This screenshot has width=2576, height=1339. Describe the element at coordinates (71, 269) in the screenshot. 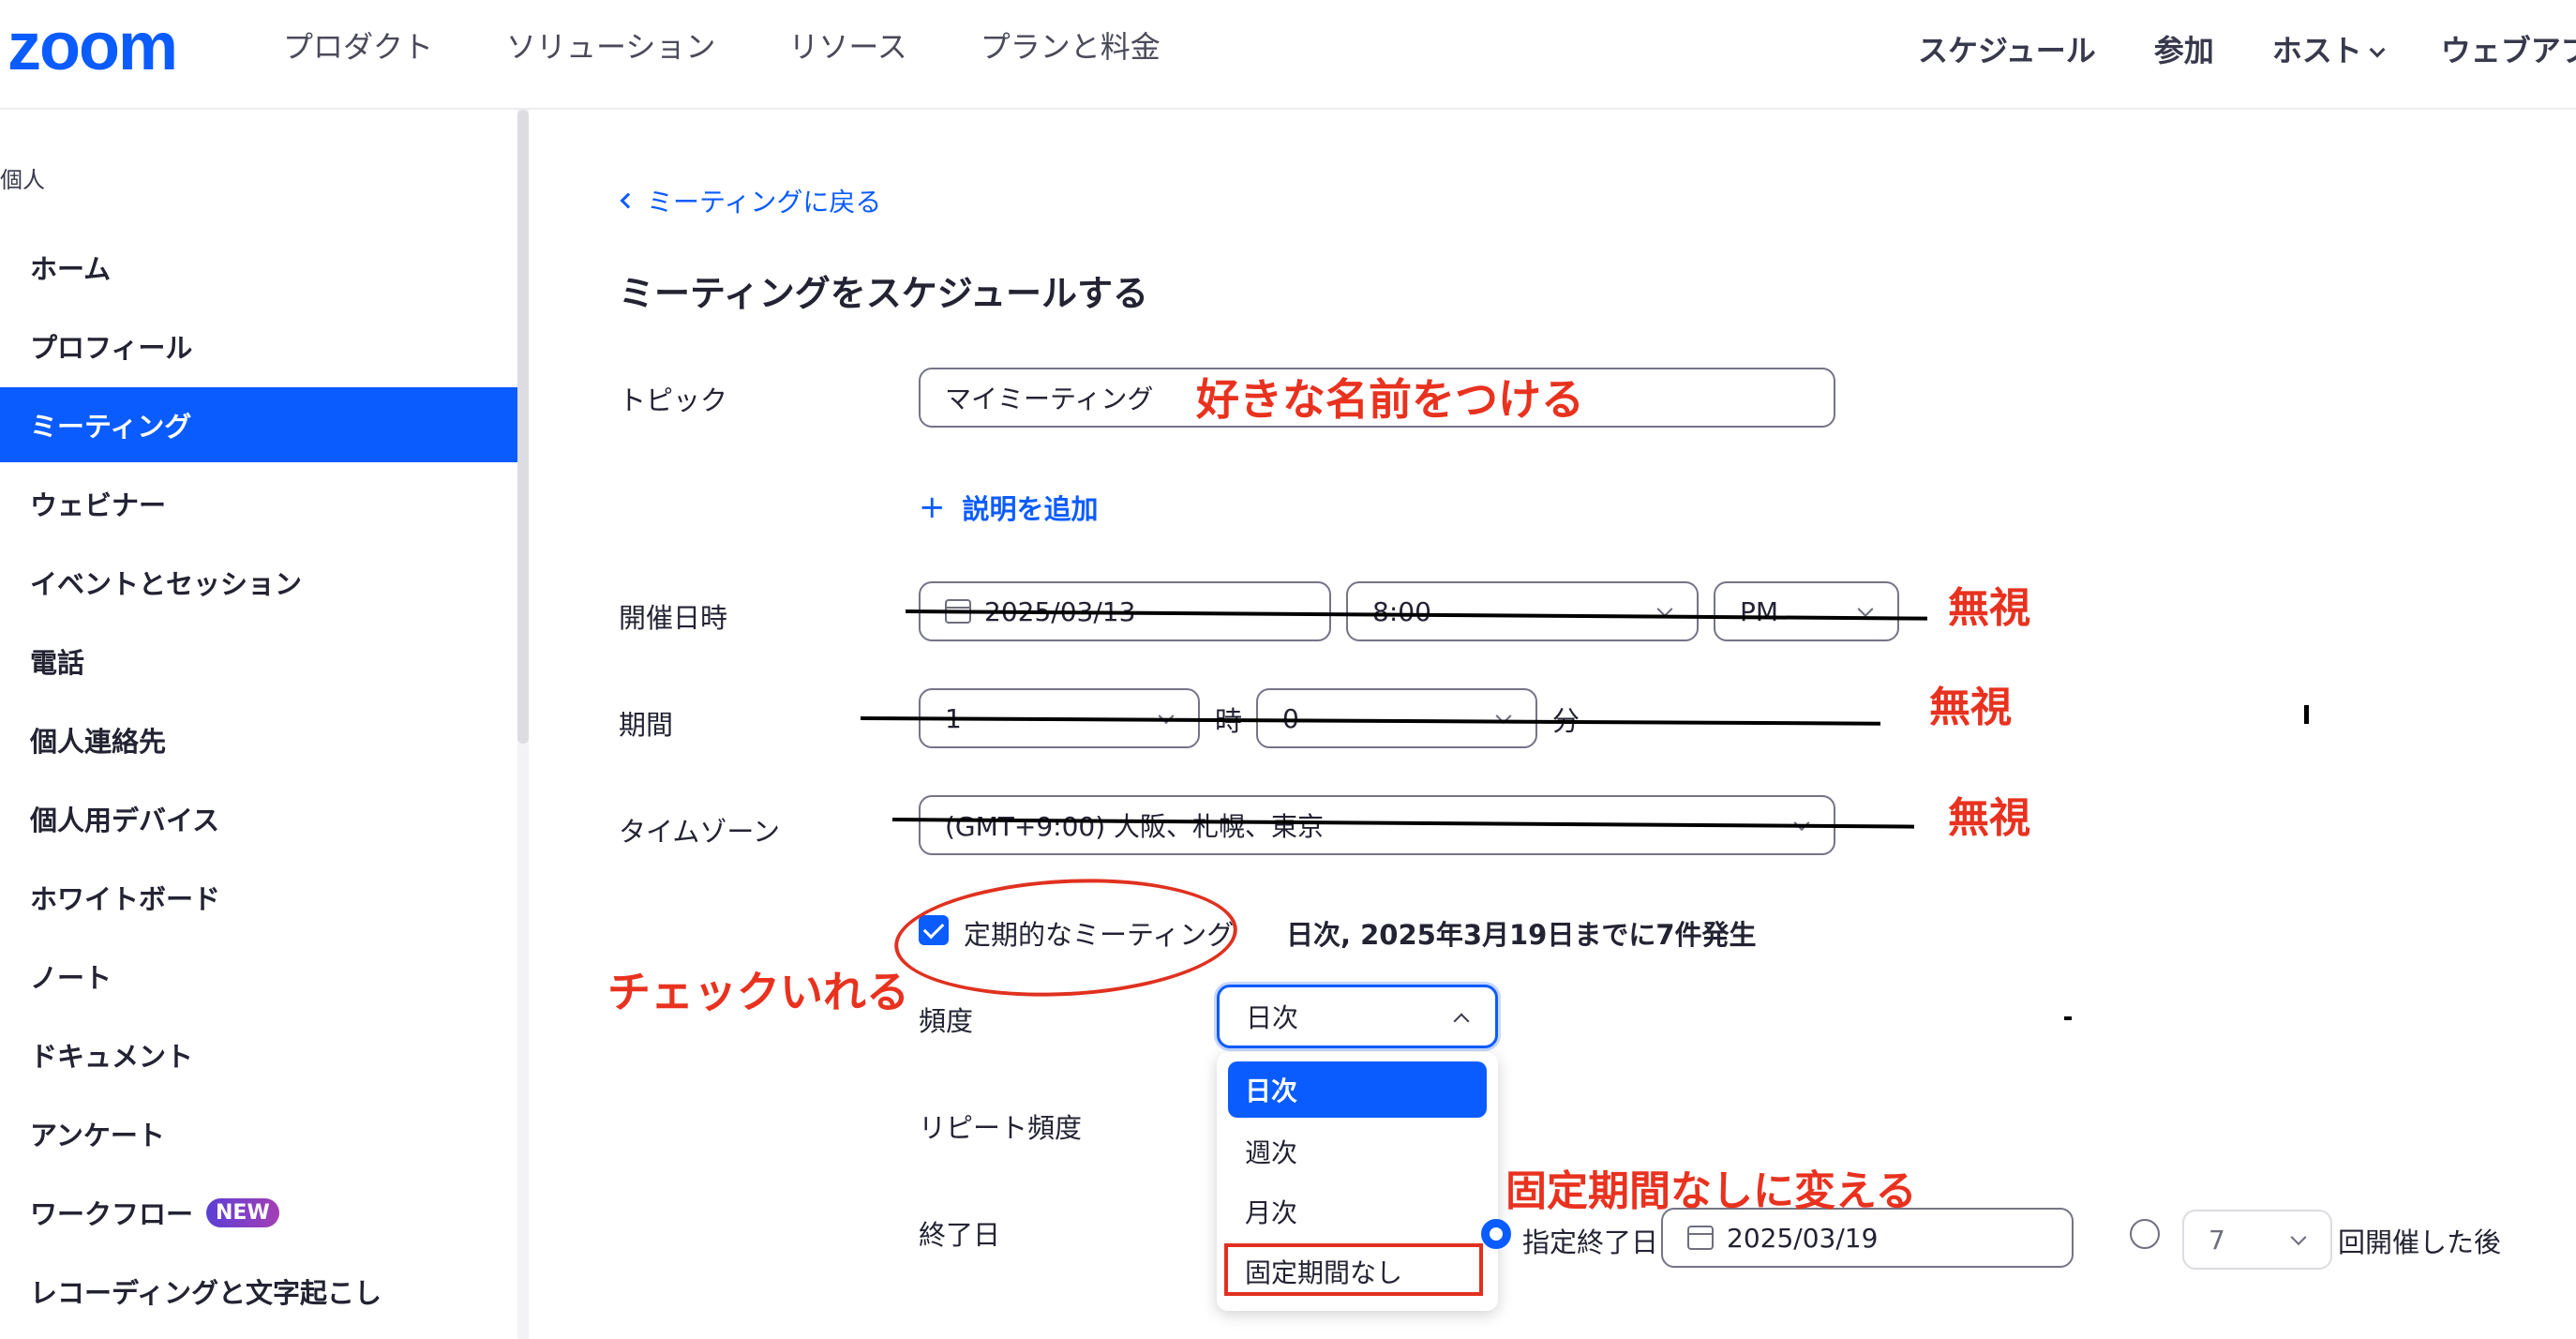

I see `sidebar-item-label: ホーム` at that location.